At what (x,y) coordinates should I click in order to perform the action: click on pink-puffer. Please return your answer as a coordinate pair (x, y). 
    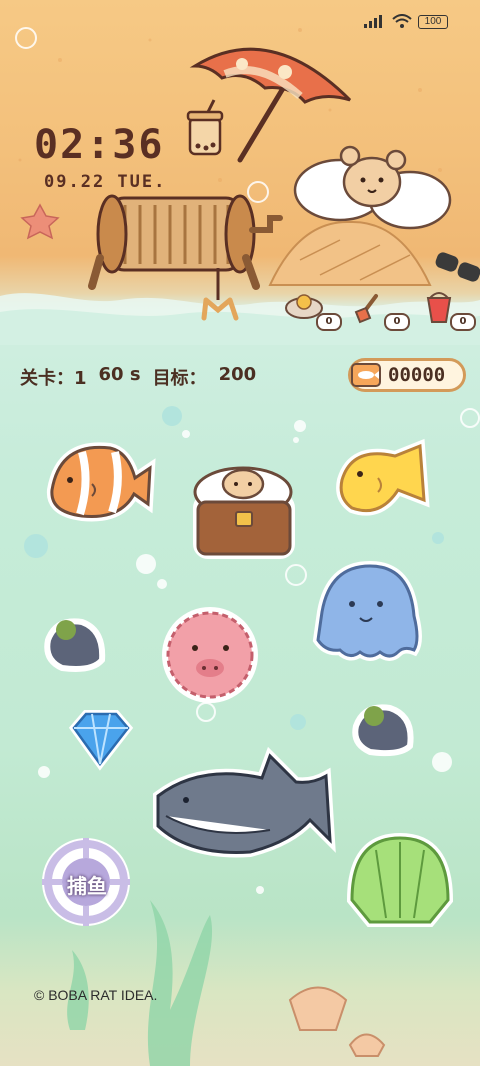
    Looking at the image, I should click on (210, 655).